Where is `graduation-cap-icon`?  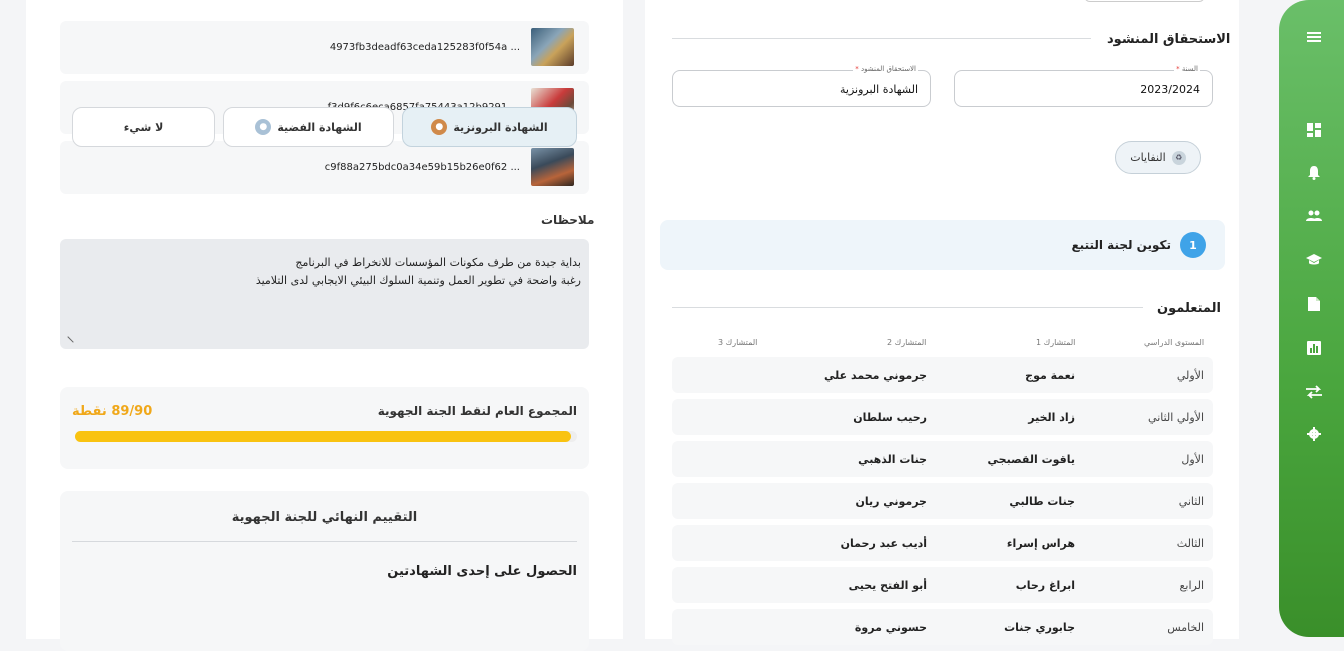 graduation-cap-icon is located at coordinates (1314, 260).